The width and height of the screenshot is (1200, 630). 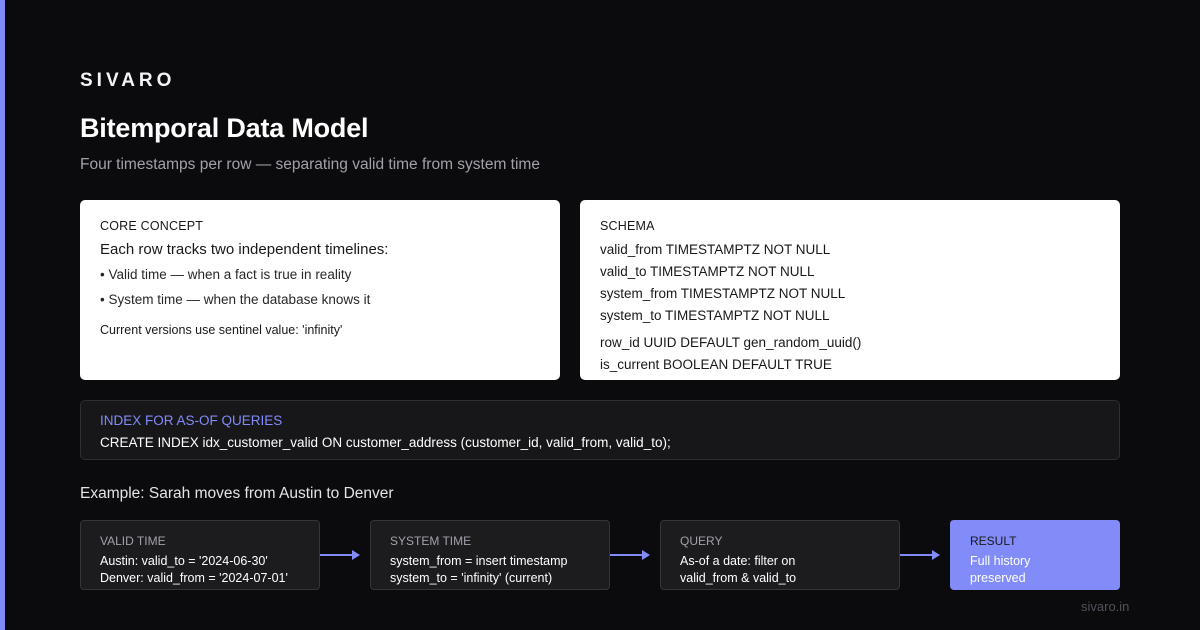 What do you see at coordinates (716, 364) in the screenshot?
I see `schema-field-is-current: is_current BOOLEAN DEFAULT TRUE` at bounding box center [716, 364].